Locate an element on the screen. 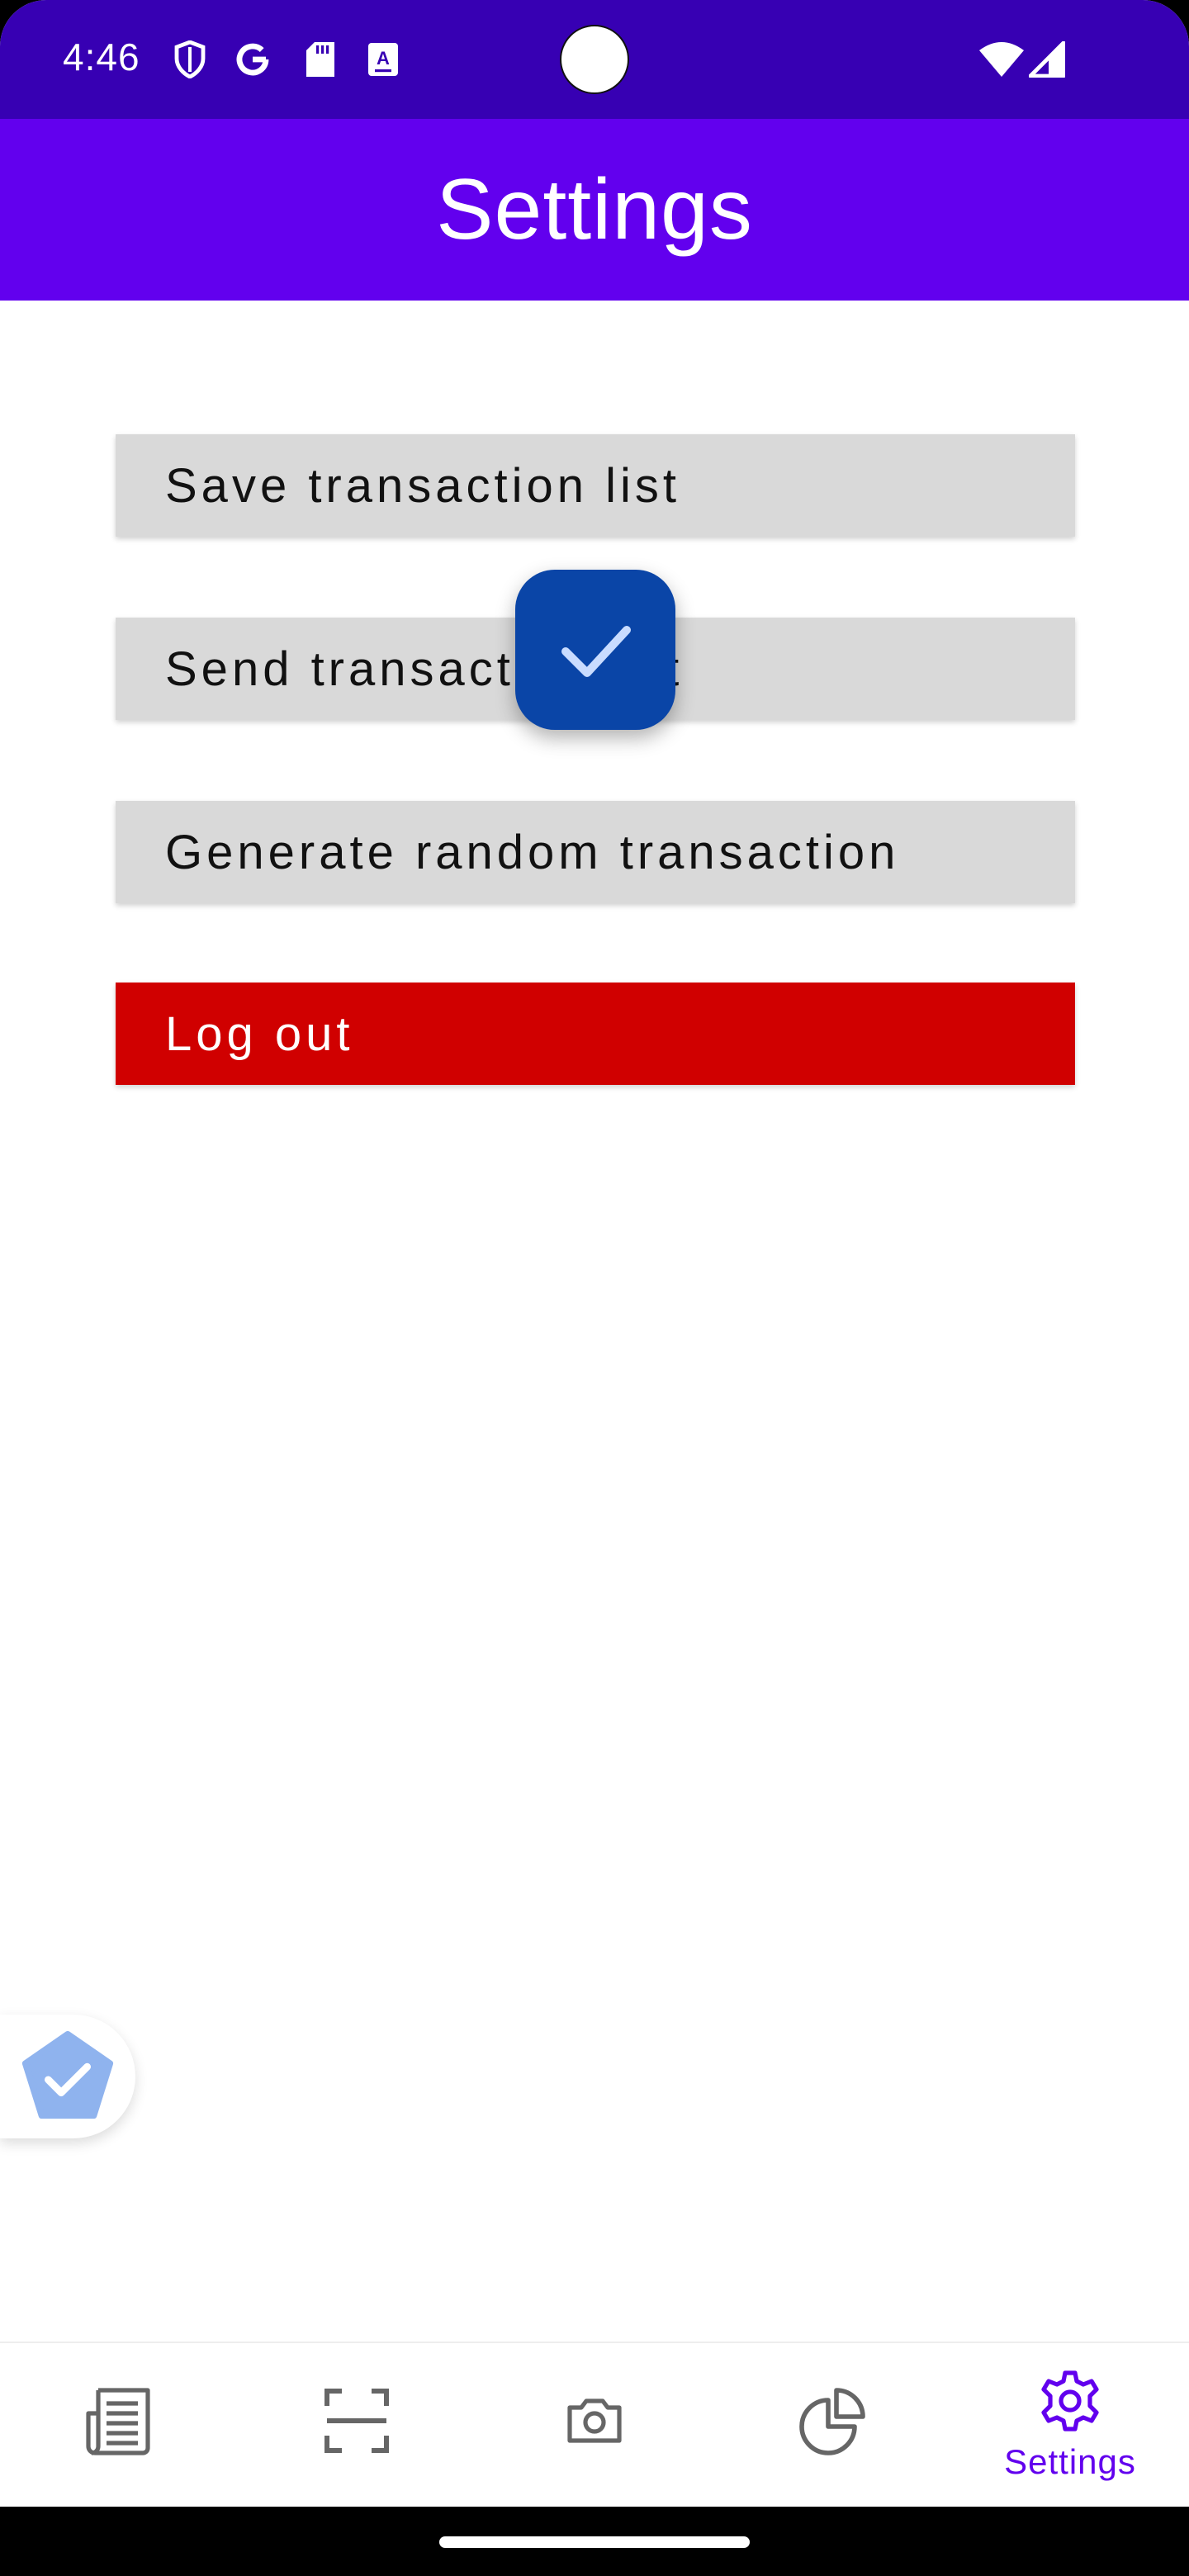 This screenshot has width=1189, height=2576. check-fab is located at coordinates (595, 650).